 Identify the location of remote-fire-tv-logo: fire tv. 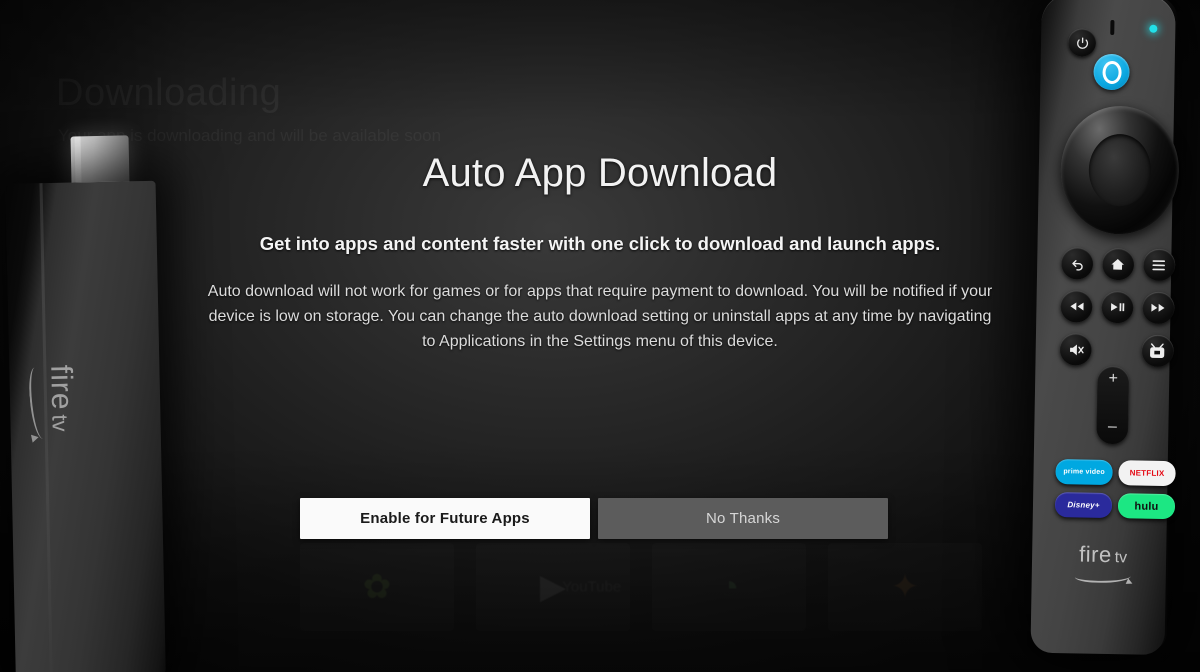
(1103, 562).